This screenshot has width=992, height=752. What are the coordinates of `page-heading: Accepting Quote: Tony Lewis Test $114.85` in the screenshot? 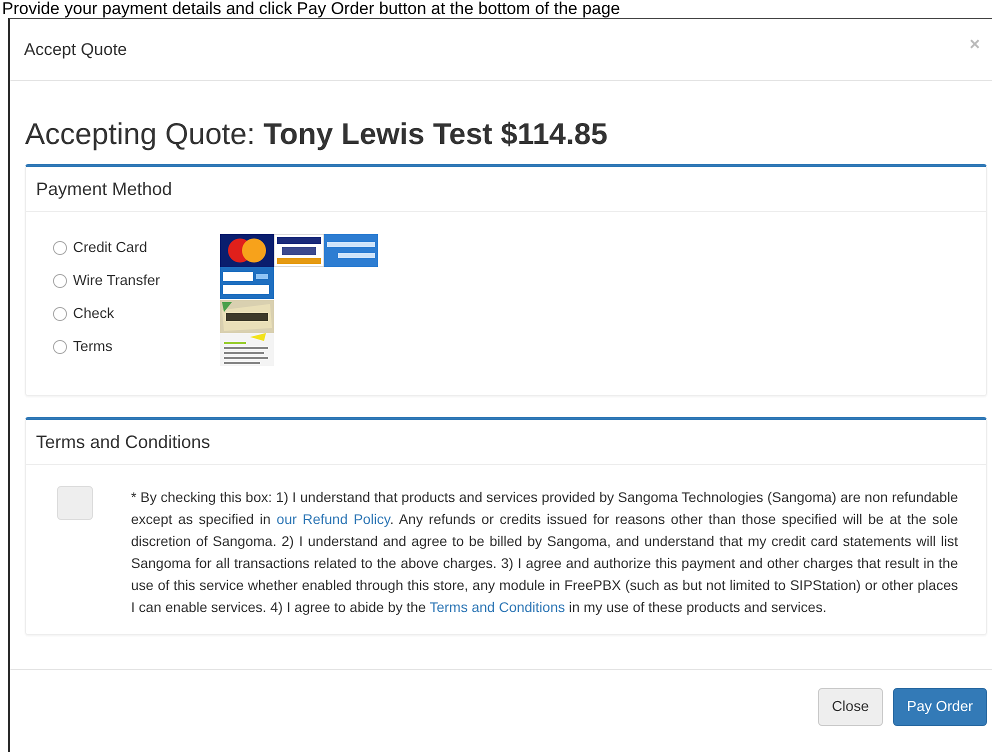 It's located at (317, 135).